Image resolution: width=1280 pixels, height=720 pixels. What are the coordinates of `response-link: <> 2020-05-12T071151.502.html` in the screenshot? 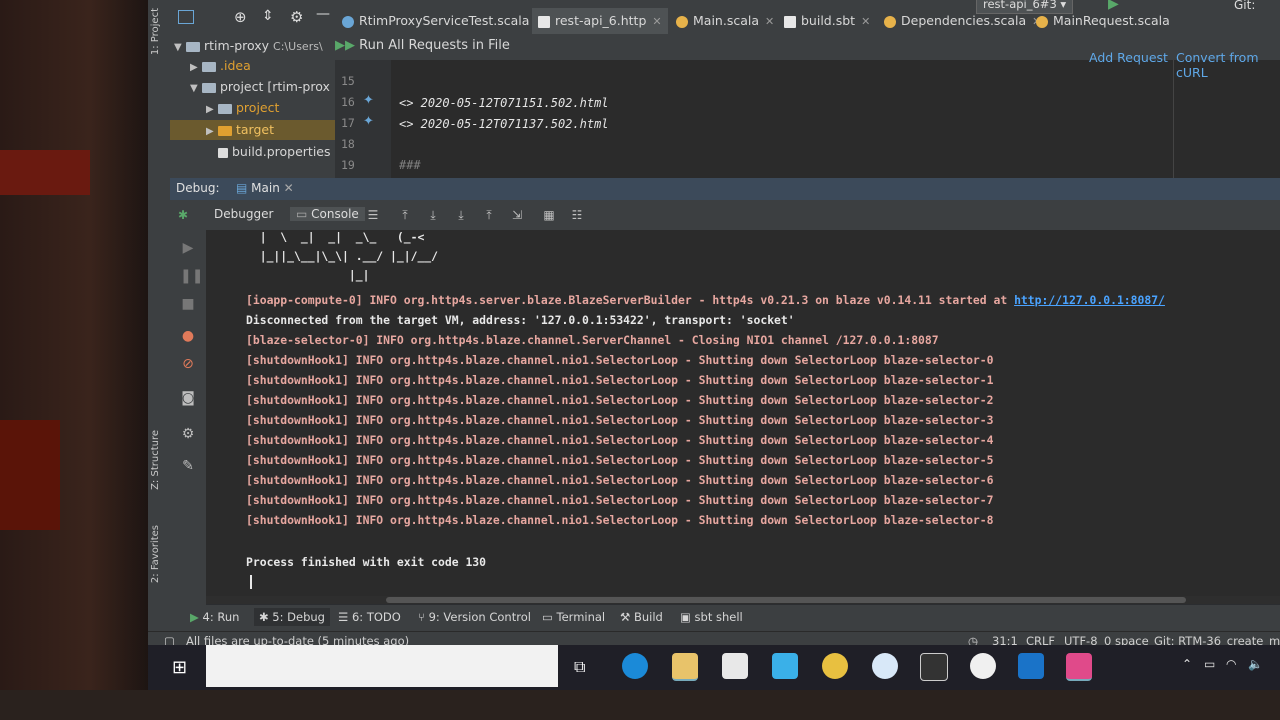 It's located at (504, 103).